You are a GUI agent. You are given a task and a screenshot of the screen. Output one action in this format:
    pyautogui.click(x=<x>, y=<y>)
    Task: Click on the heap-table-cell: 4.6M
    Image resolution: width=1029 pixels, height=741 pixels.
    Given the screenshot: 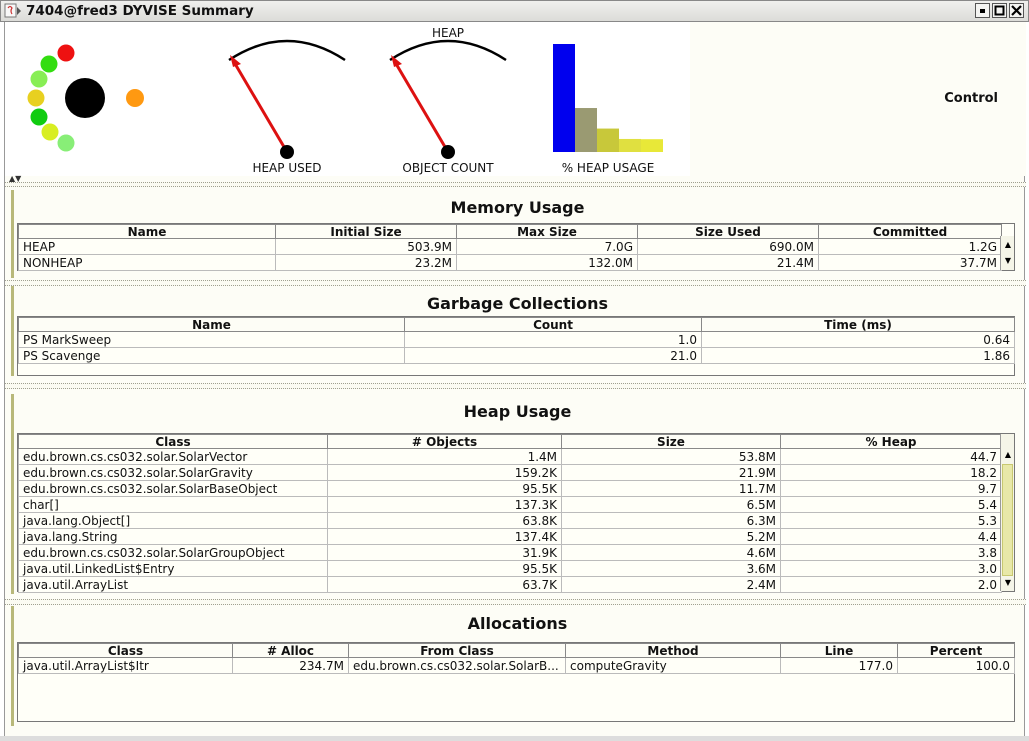 What is the action you would take?
    pyautogui.click(x=671, y=552)
    